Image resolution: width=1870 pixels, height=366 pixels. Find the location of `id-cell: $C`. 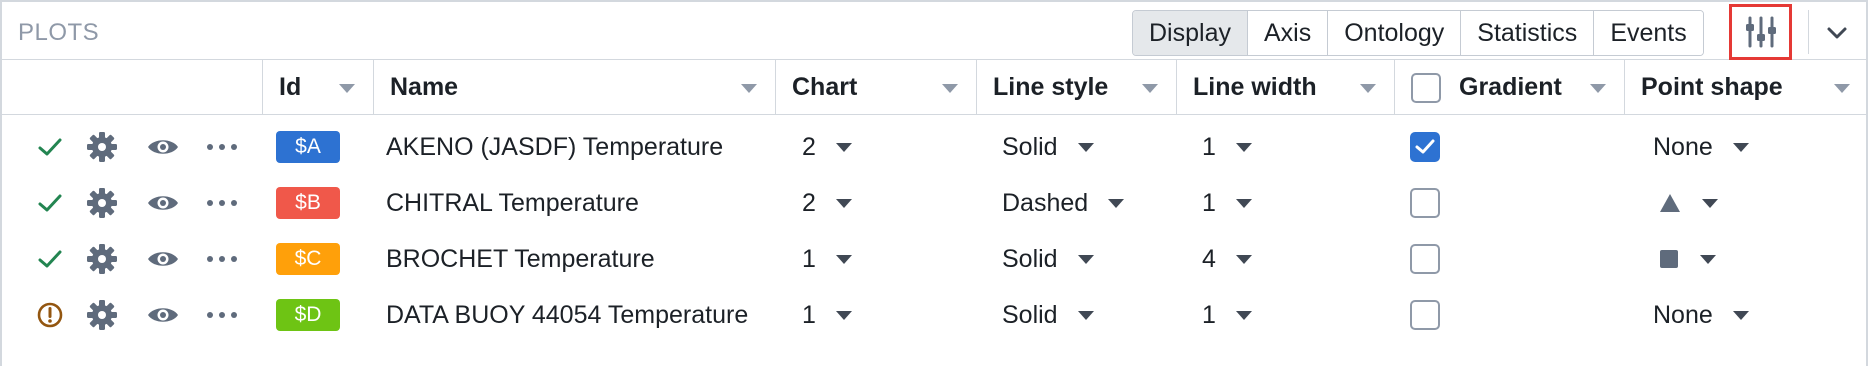

id-cell: $C is located at coordinates (308, 259).